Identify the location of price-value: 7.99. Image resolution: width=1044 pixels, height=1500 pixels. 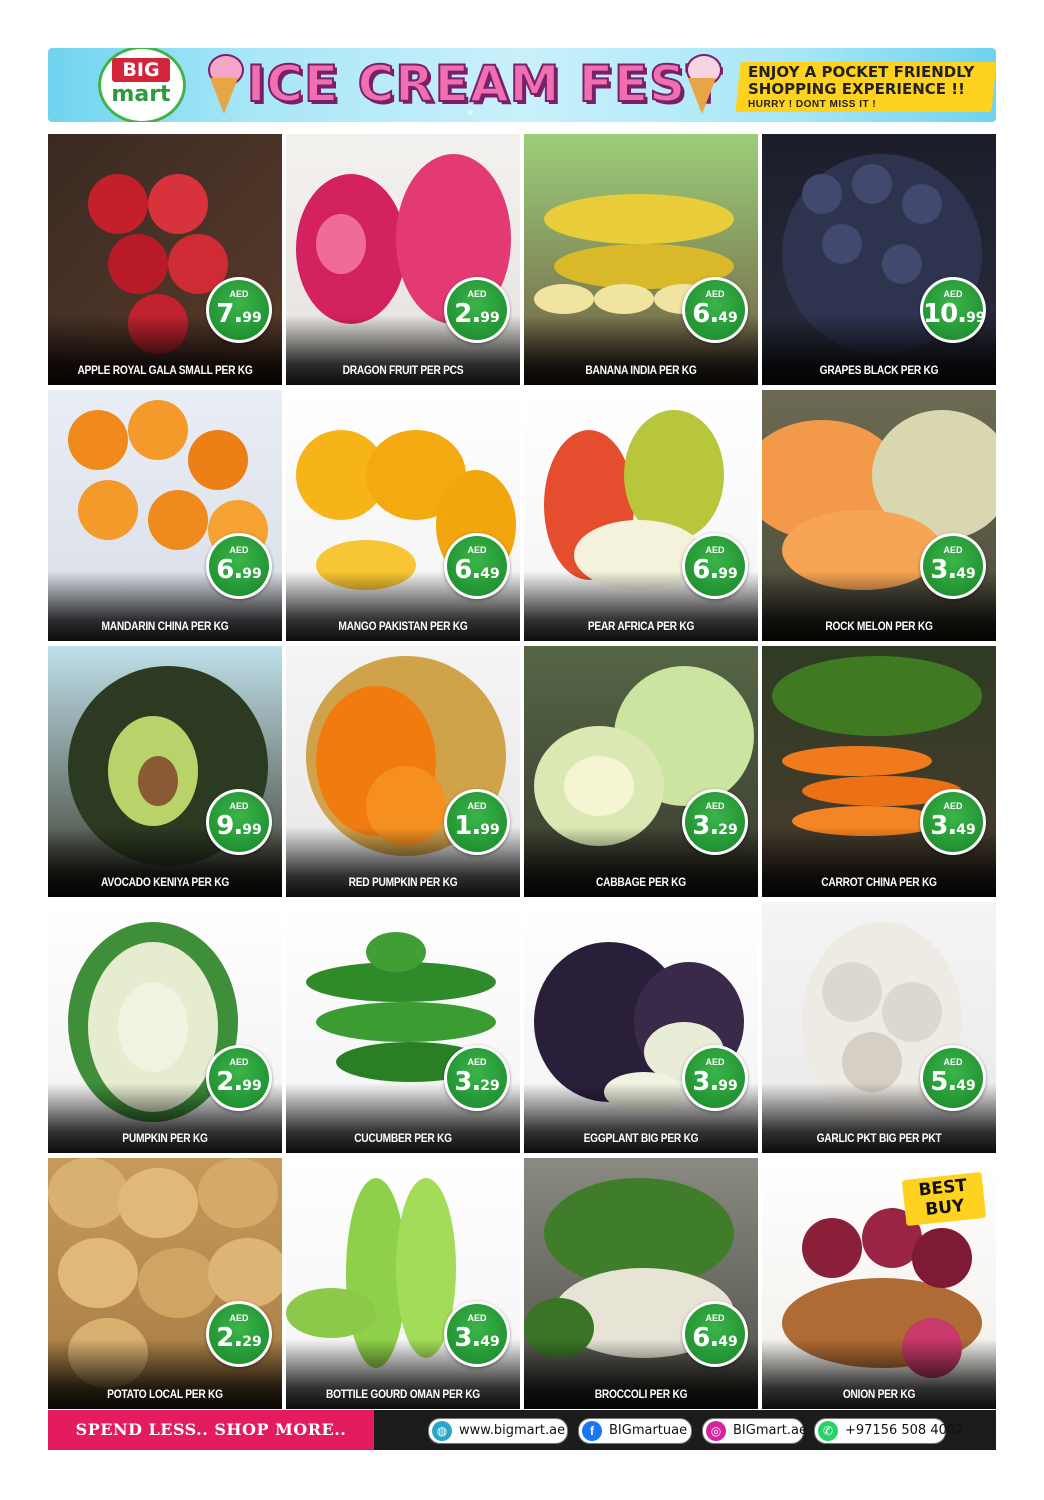
(239, 314).